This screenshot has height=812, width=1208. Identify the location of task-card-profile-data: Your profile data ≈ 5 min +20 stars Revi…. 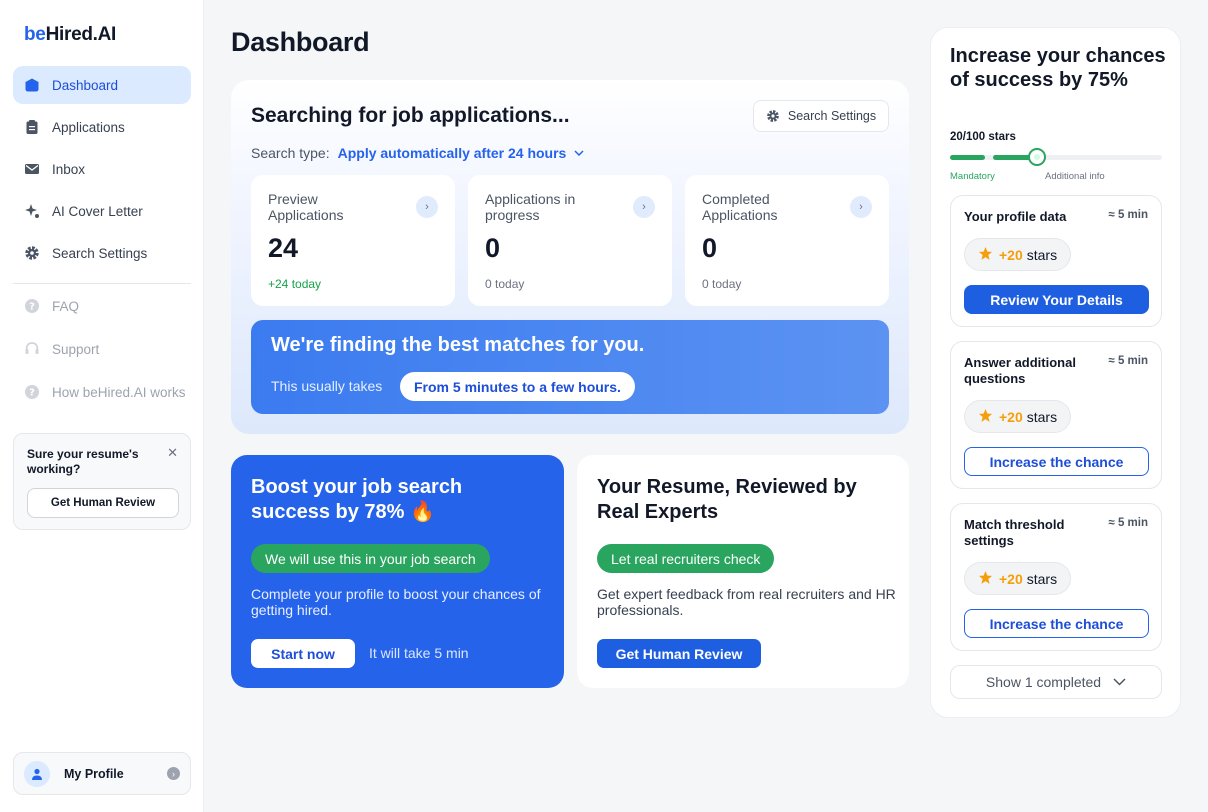
(1056, 261).